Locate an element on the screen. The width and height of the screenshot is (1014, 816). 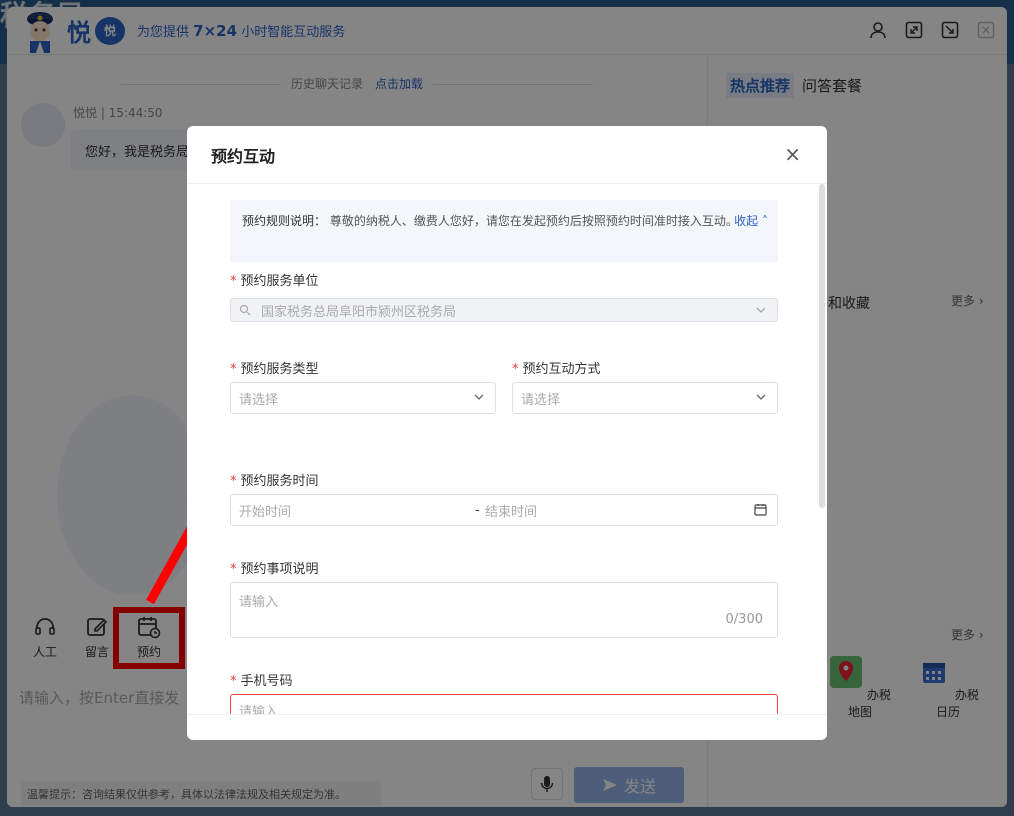
rules-text: 尊敬的纳税人、缴费人您好，请您在发起预约后按照预约时间准时接入互动。 is located at coordinates (533, 221).